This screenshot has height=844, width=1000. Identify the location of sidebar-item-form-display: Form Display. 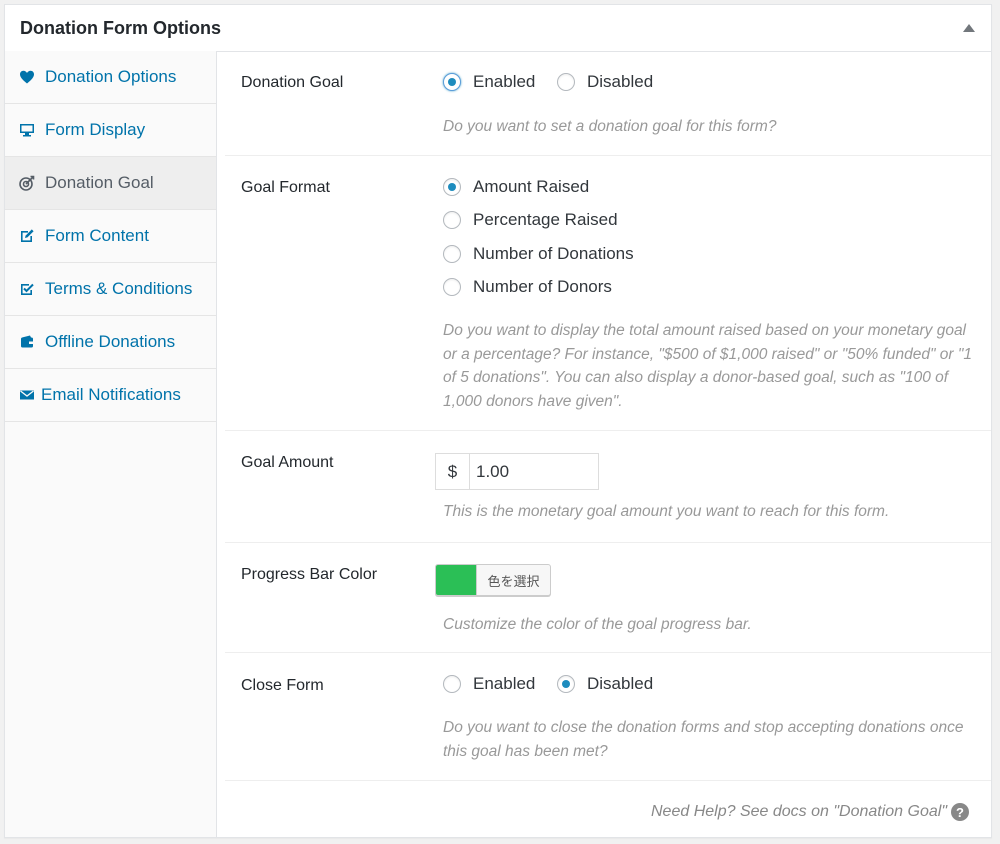
(110, 130).